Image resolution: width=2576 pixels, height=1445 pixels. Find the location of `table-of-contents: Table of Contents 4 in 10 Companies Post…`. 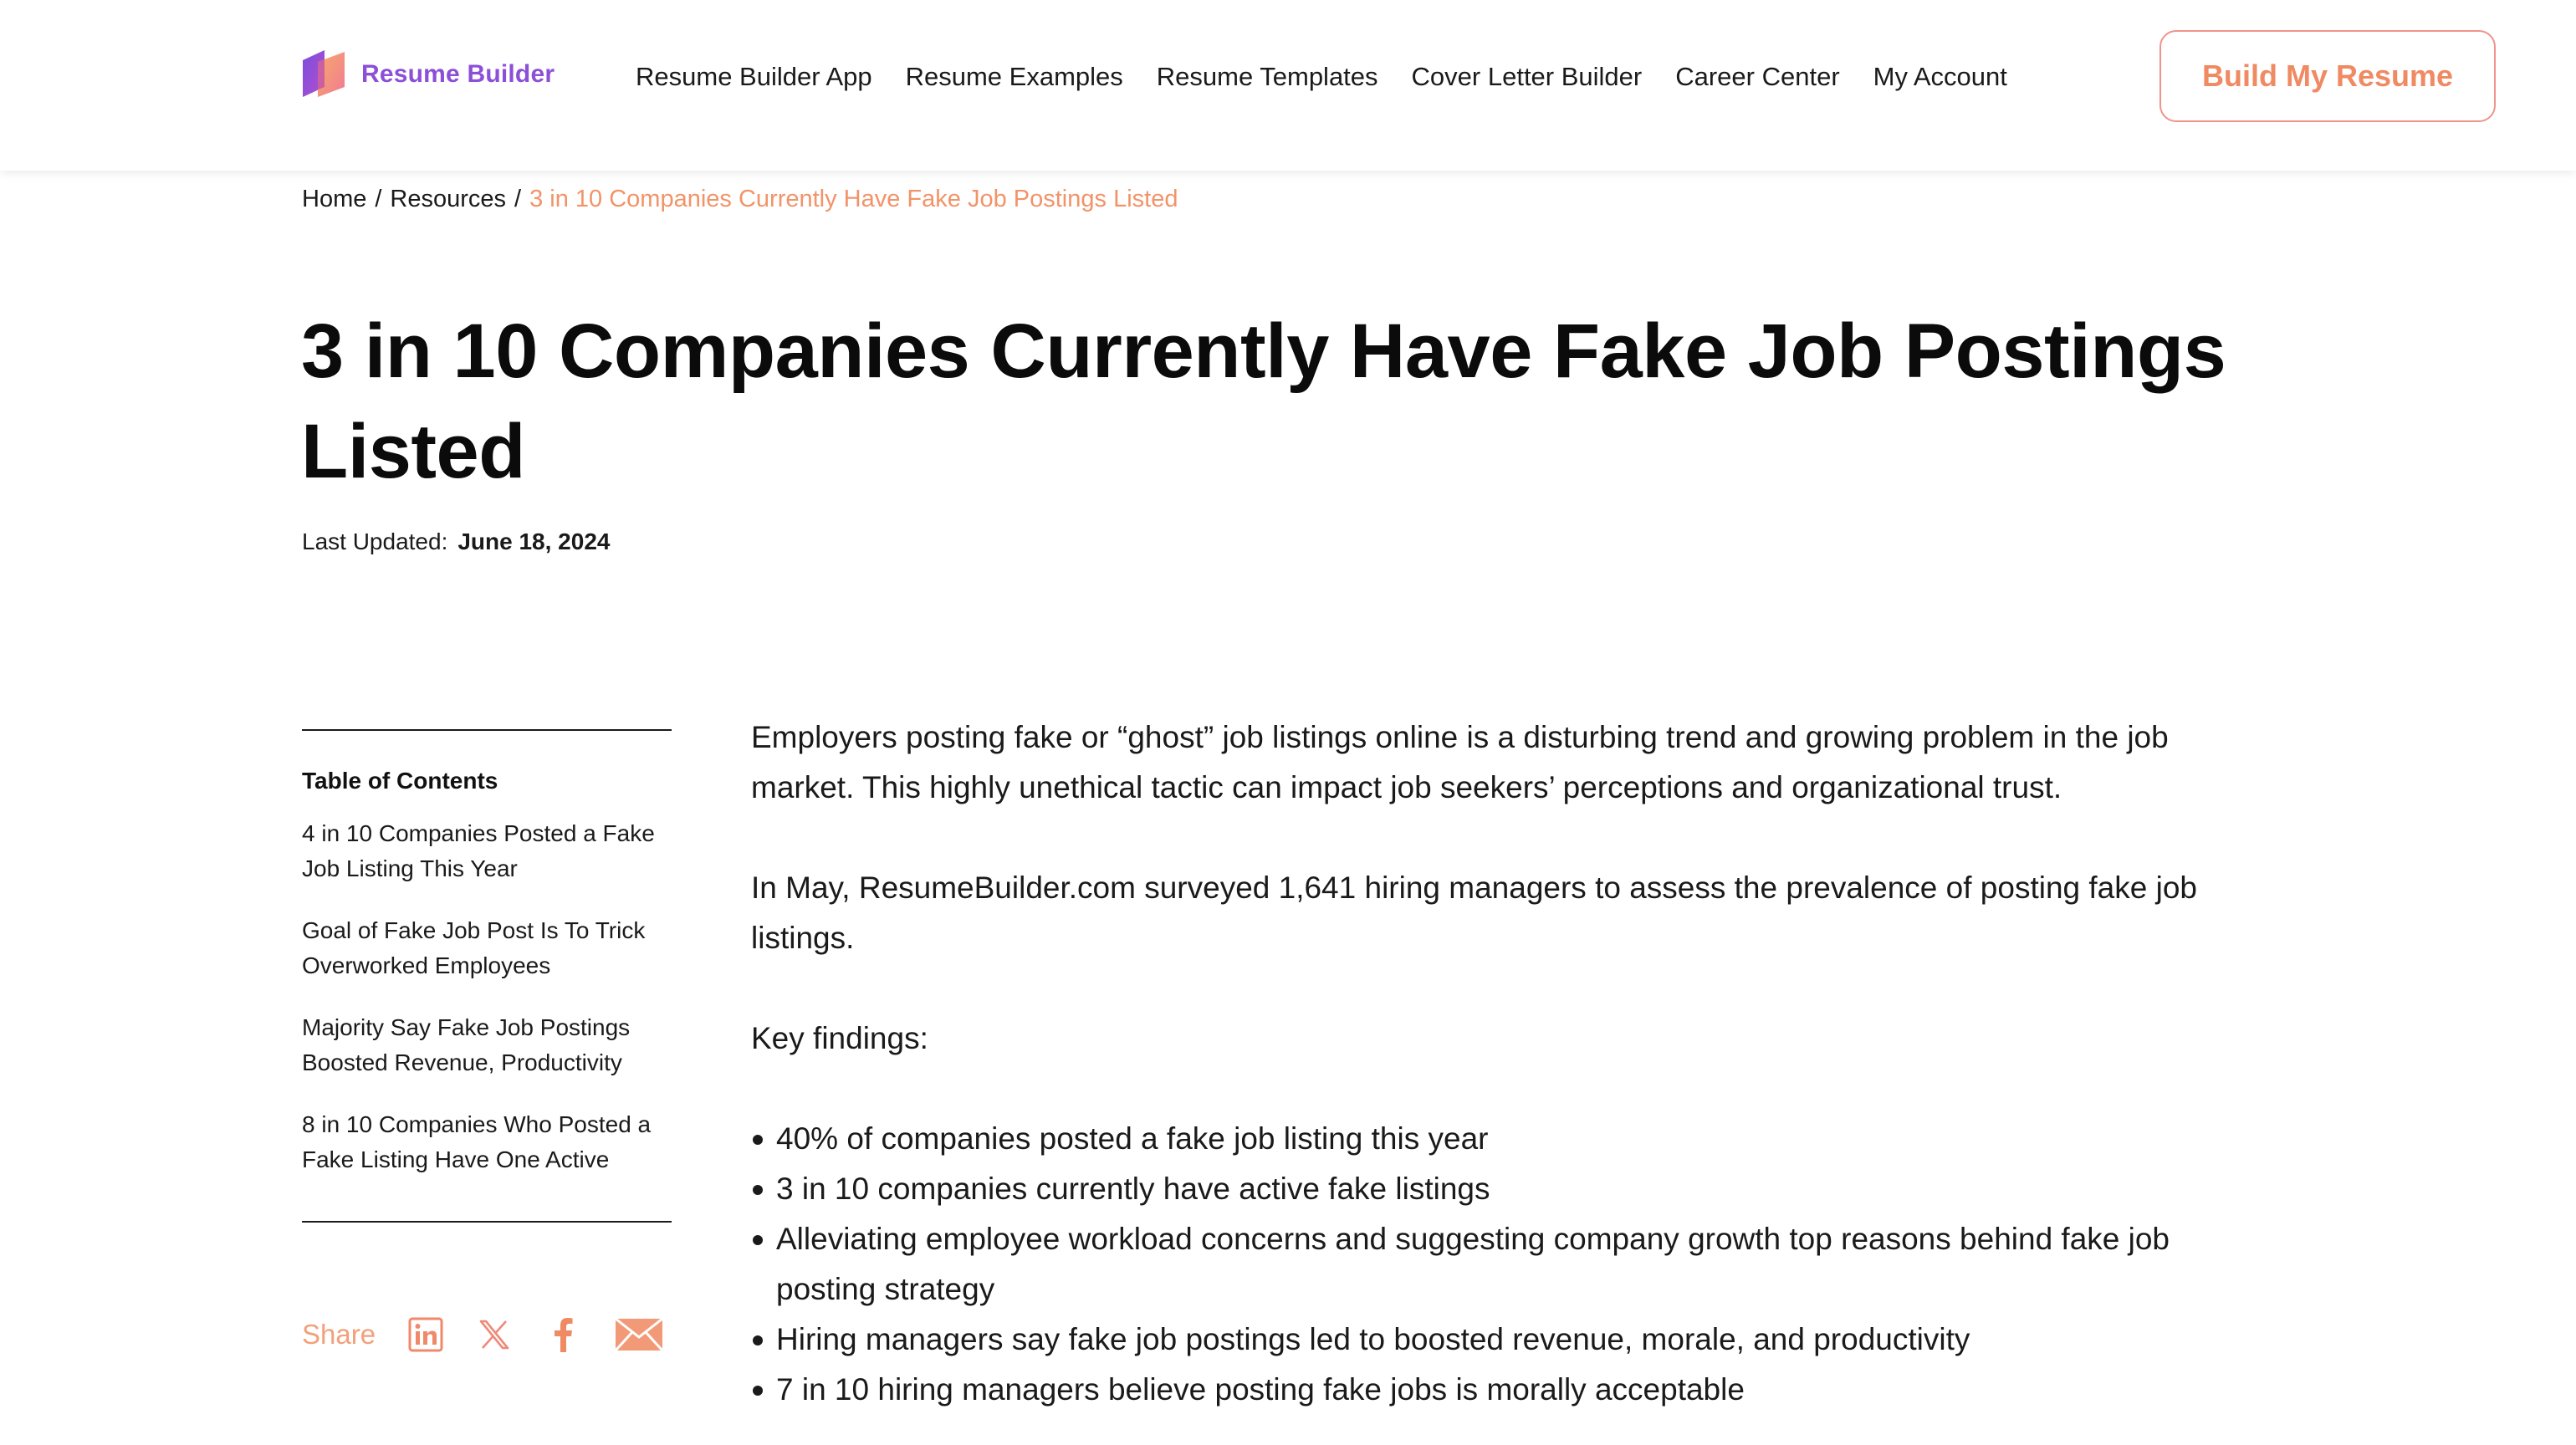

table-of-contents: Table of Contents 4 in 10 Companies Post… is located at coordinates (487, 976).